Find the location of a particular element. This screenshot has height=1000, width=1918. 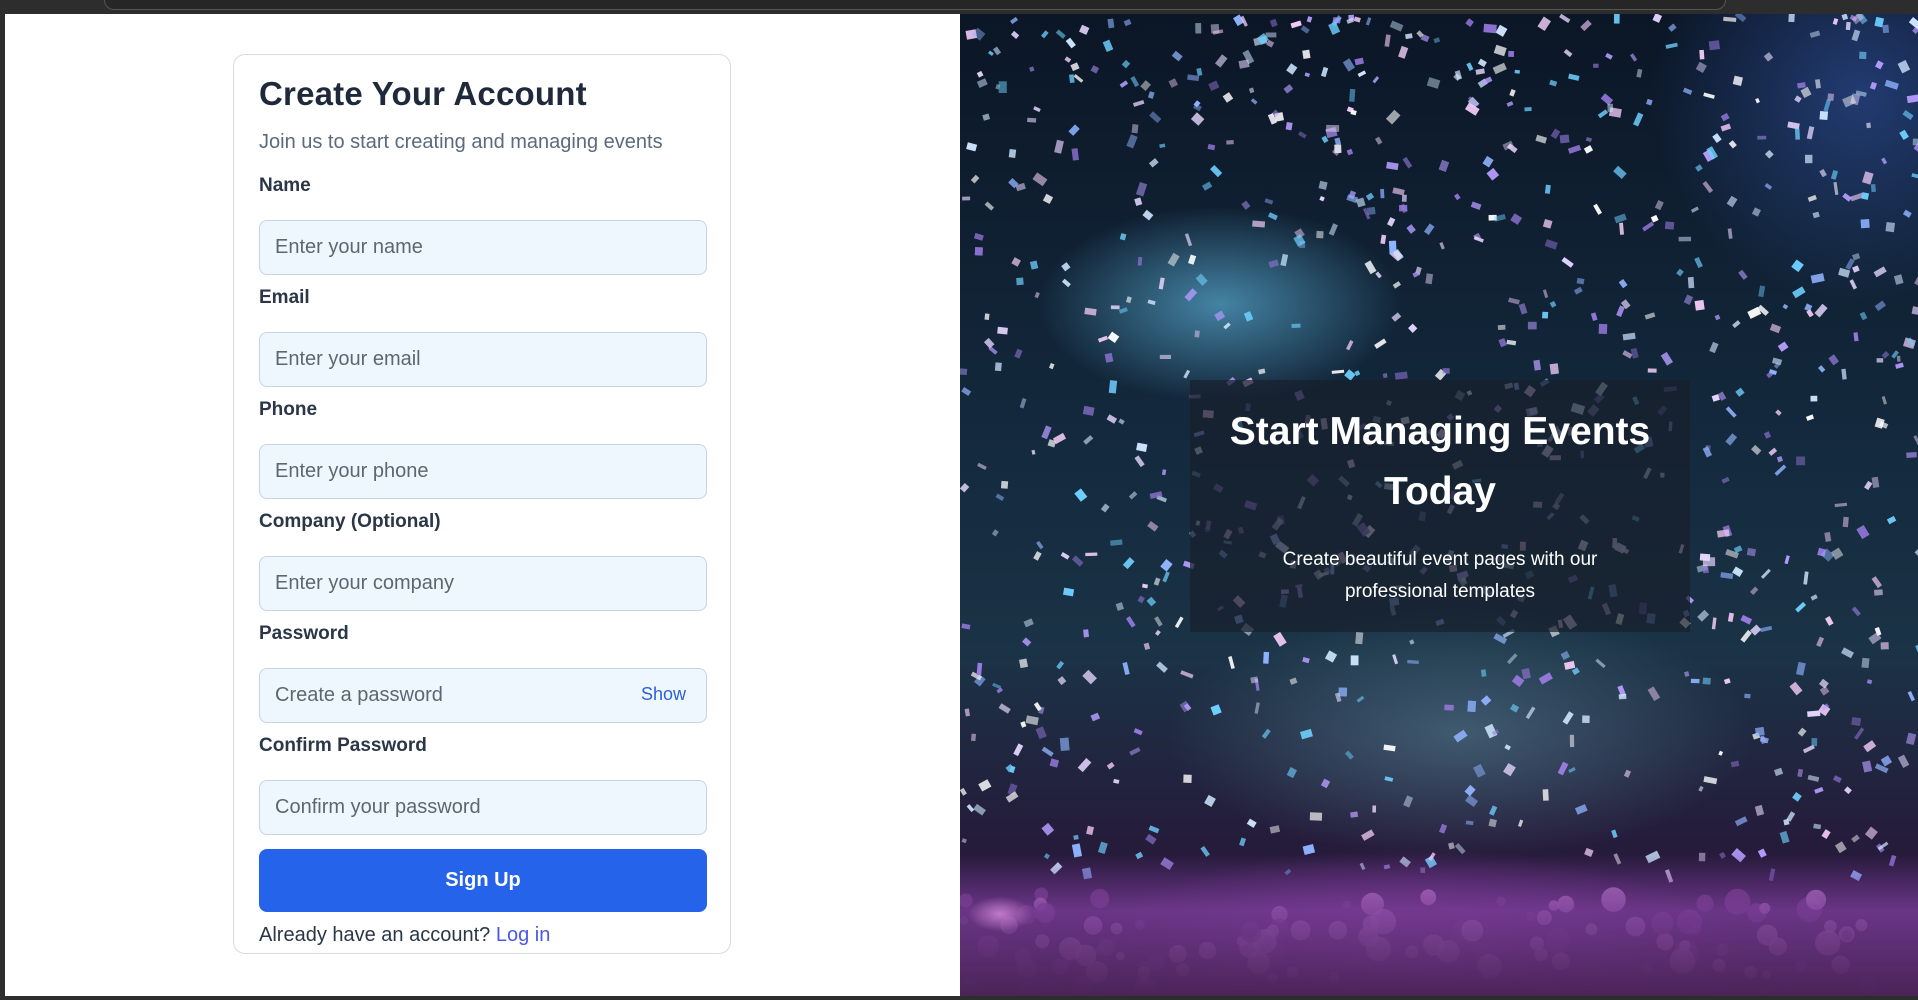

sign-up-button: Sign Up is located at coordinates (483, 880).